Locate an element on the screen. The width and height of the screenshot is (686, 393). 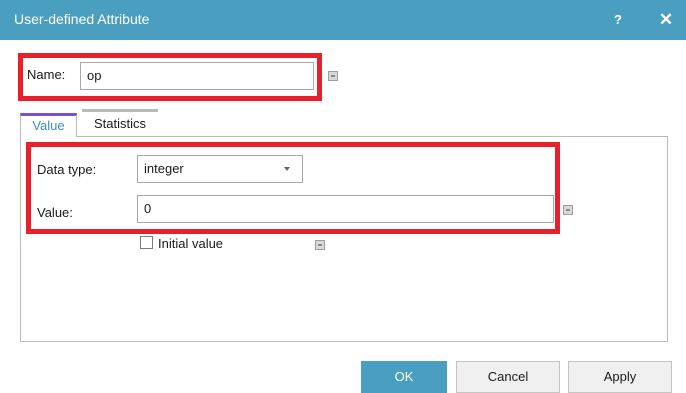
ok-button: OK is located at coordinates (404, 377).